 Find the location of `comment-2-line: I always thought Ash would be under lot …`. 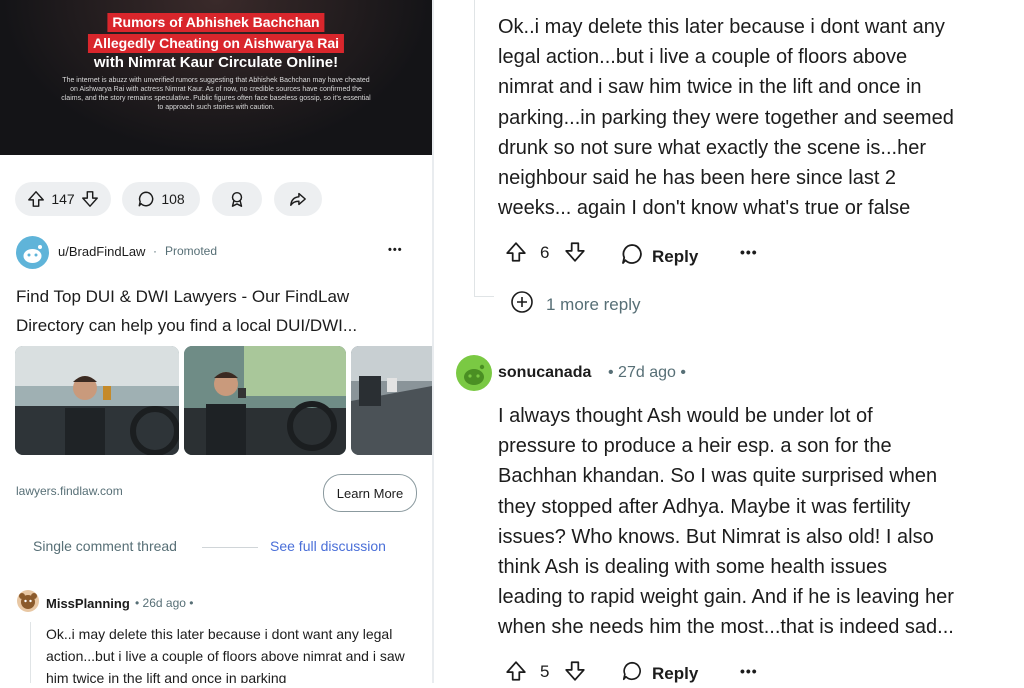

comment-2-line: I always thought Ash would be under lot … is located at coordinates (685, 416).